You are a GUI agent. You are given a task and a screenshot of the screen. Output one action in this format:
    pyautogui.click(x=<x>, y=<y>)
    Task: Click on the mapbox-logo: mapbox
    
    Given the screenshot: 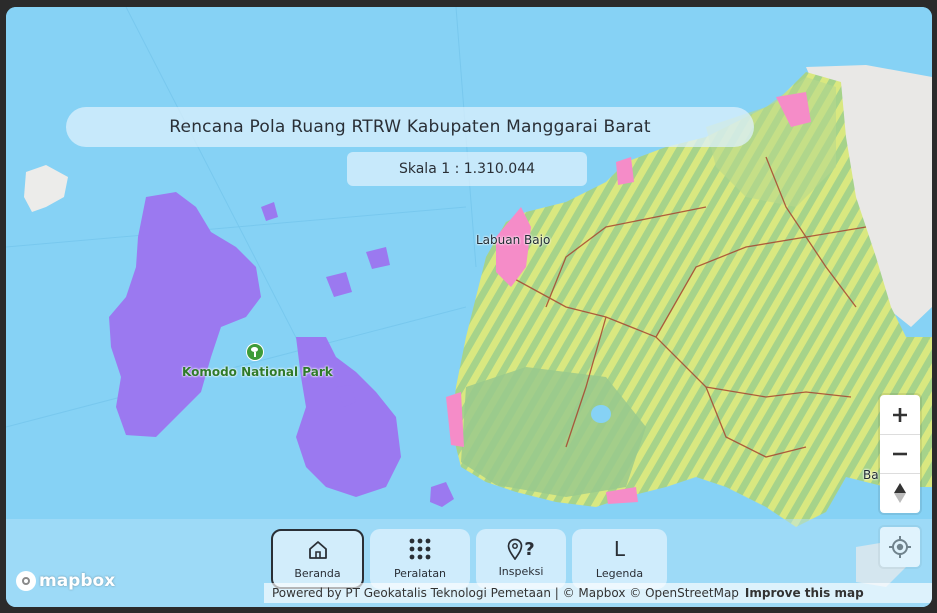 What is the action you would take?
    pyautogui.click(x=65, y=581)
    